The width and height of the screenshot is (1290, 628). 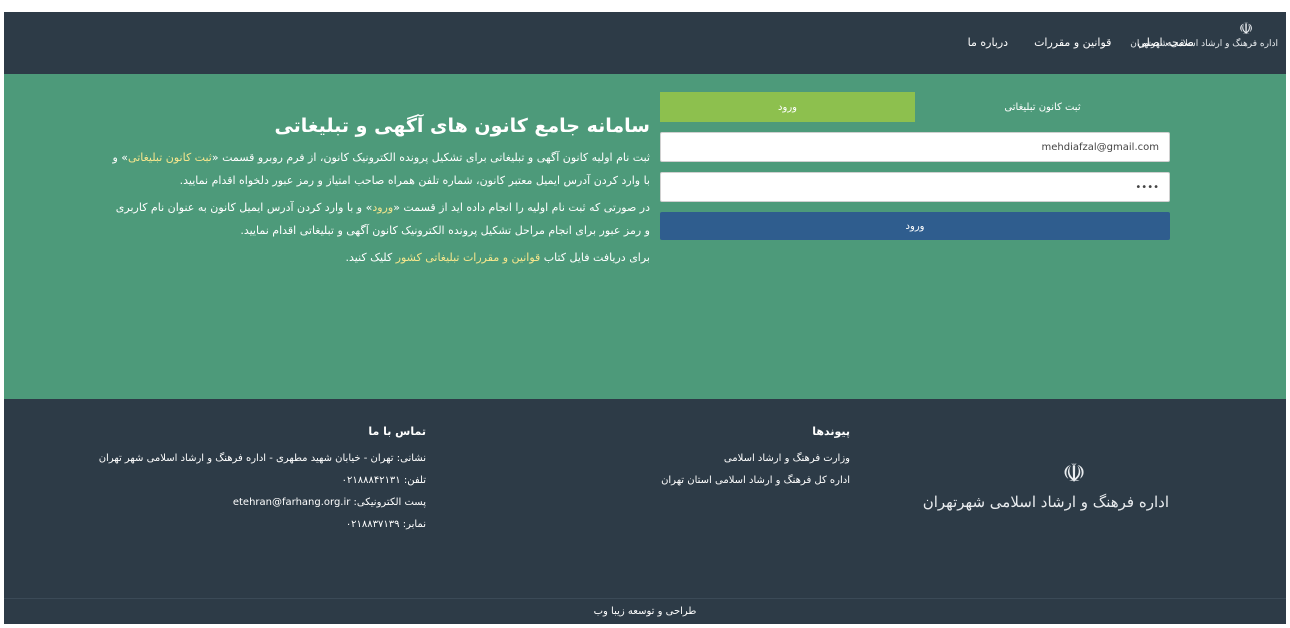 I want to click on form-tabs: ثبت کانون تبلیغاتی ورود, so click(x=915, y=107).